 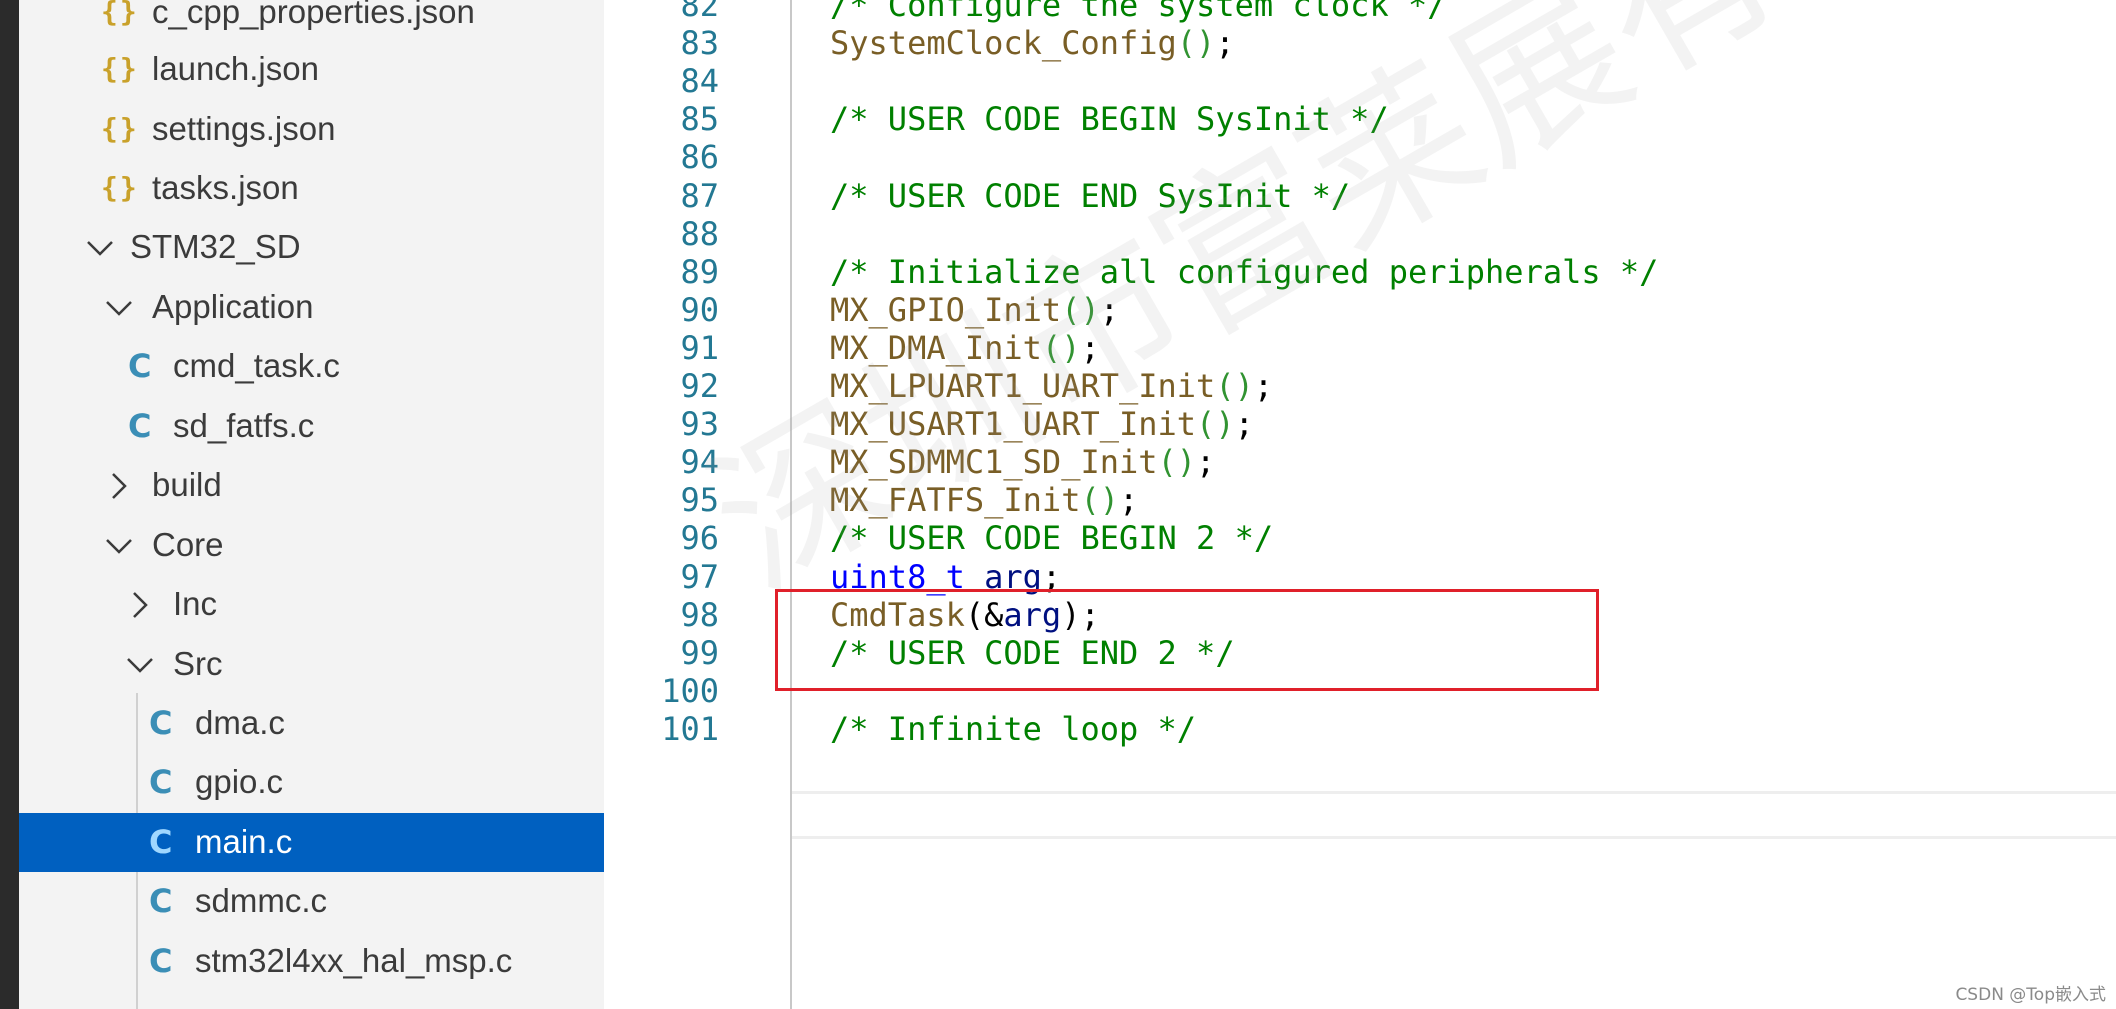 I want to click on tree-item-label: Inc, so click(x=195, y=603).